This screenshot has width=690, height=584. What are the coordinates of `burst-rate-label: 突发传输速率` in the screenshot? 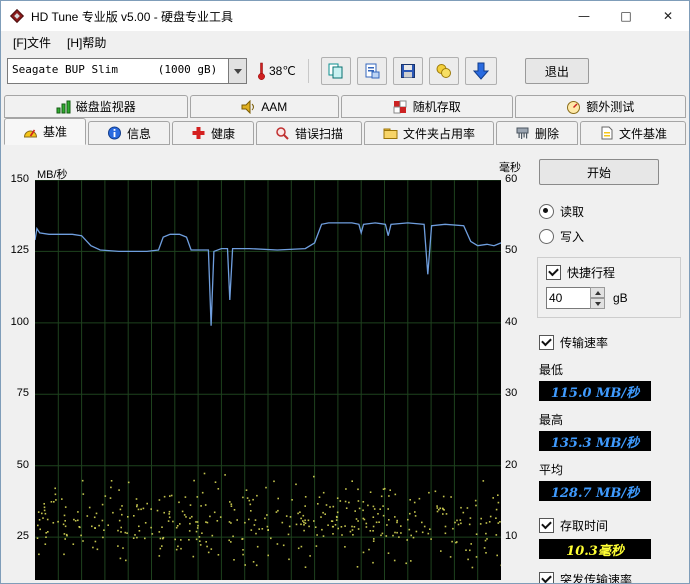 It's located at (596, 578).